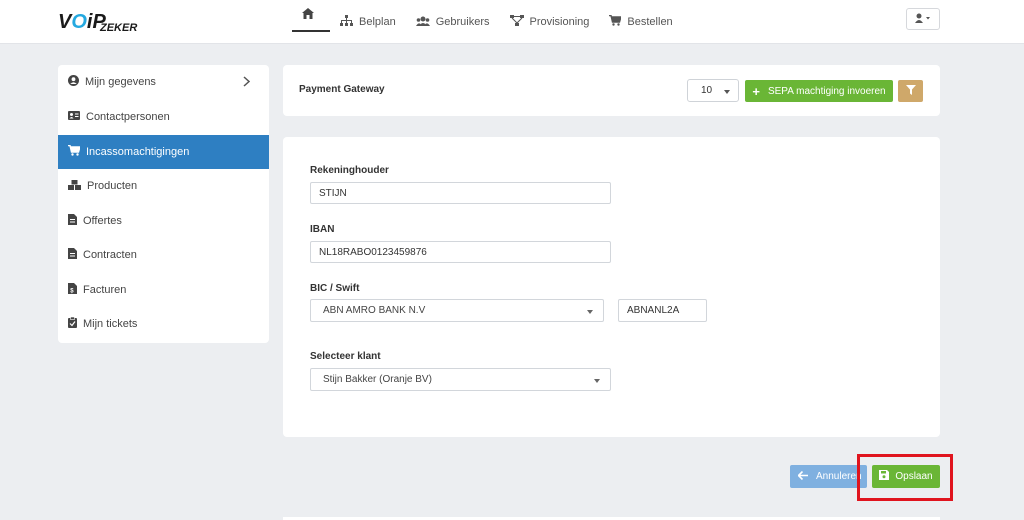  What do you see at coordinates (373, 252) in the screenshot?
I see `iban-value: NL18RABO0123459876` at bounding box center [373, 252].